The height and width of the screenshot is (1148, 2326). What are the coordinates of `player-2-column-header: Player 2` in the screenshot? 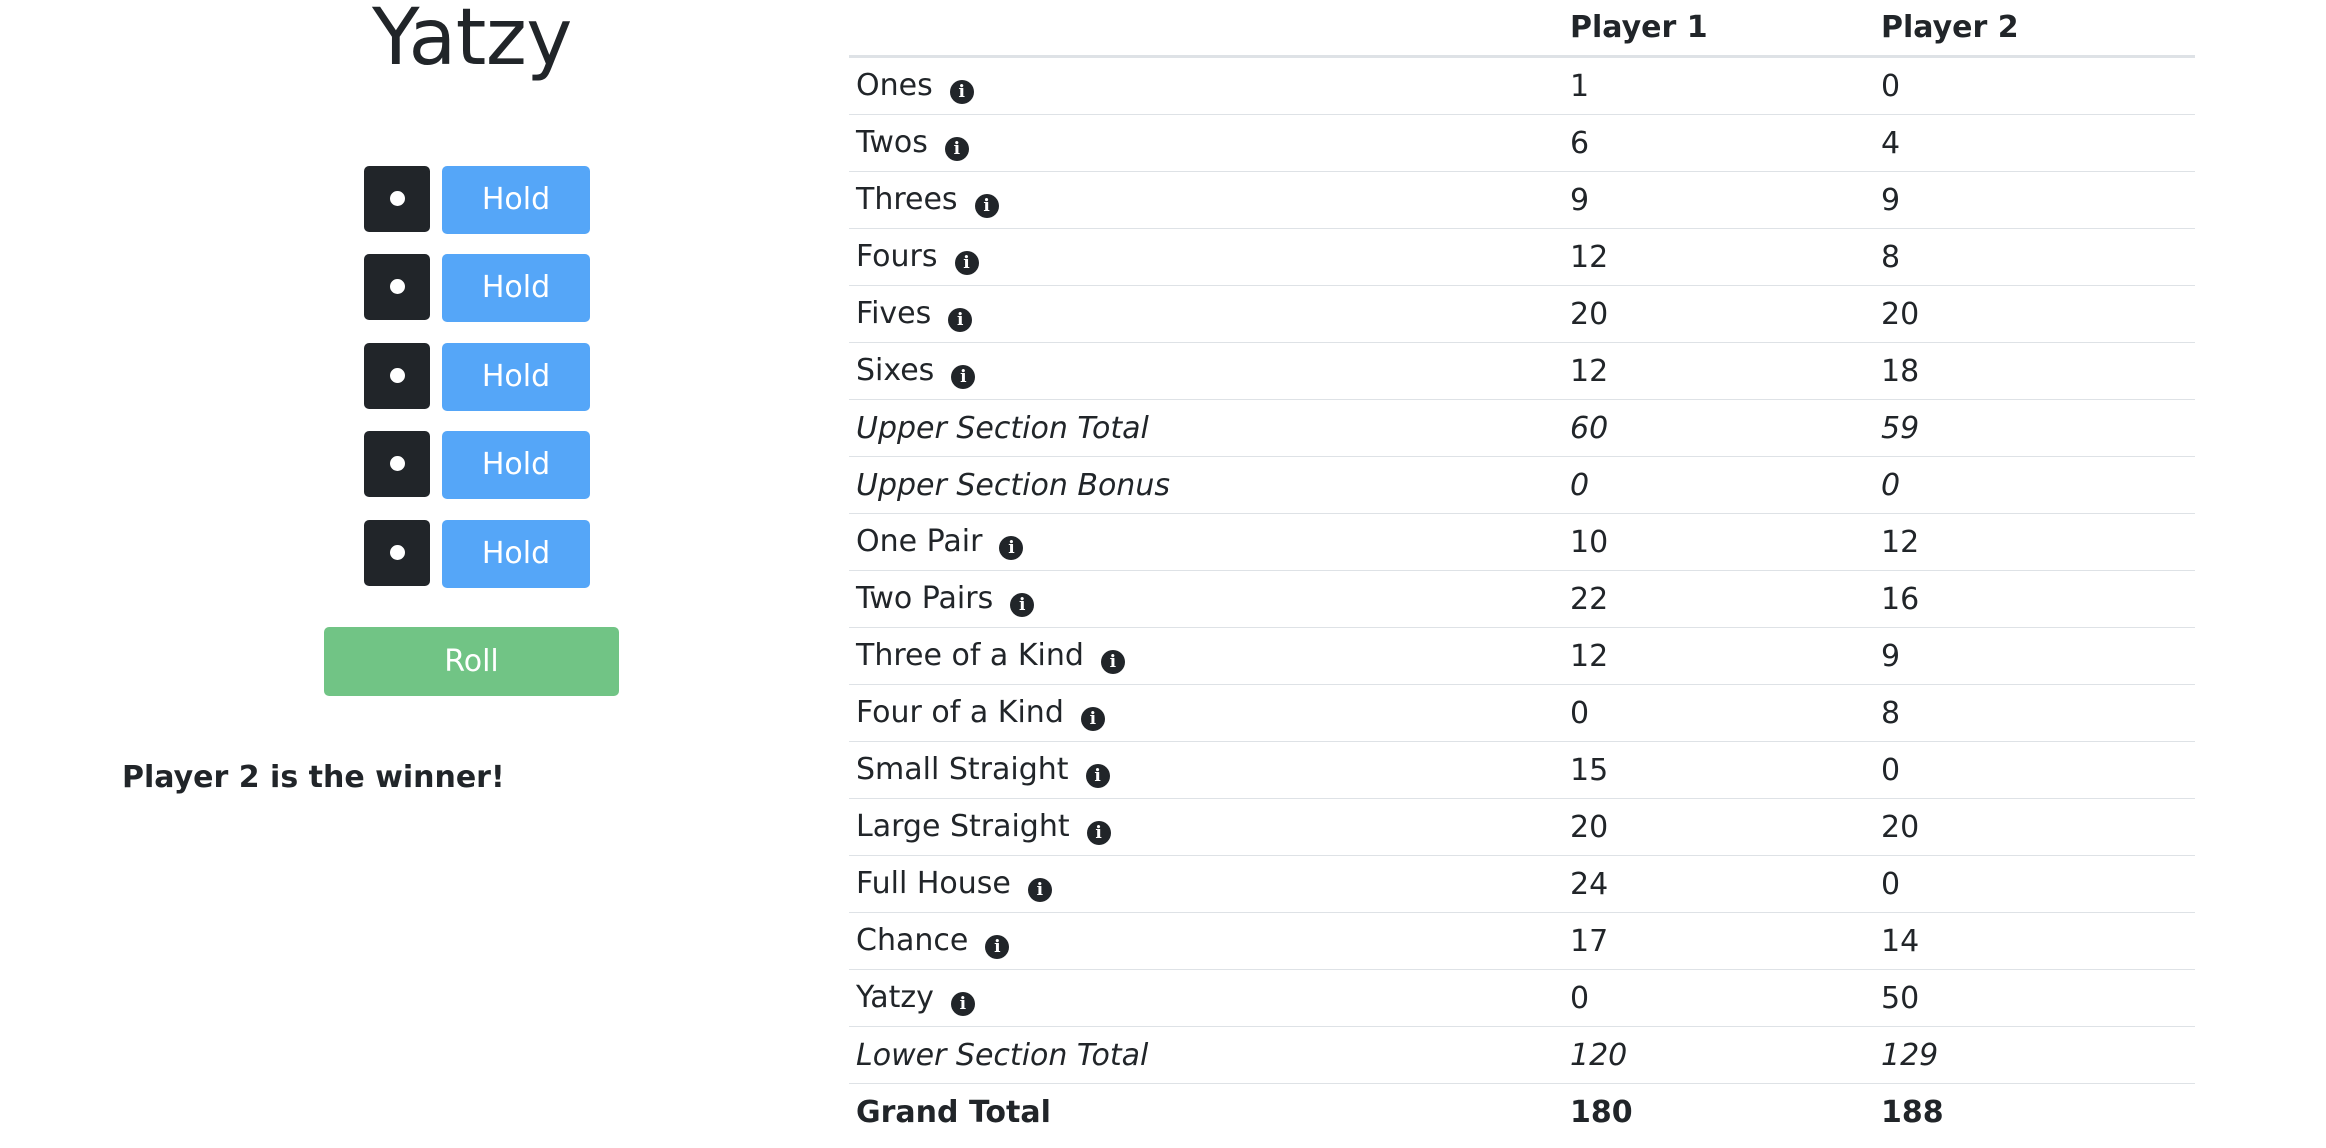 It's located at (2034, 29).